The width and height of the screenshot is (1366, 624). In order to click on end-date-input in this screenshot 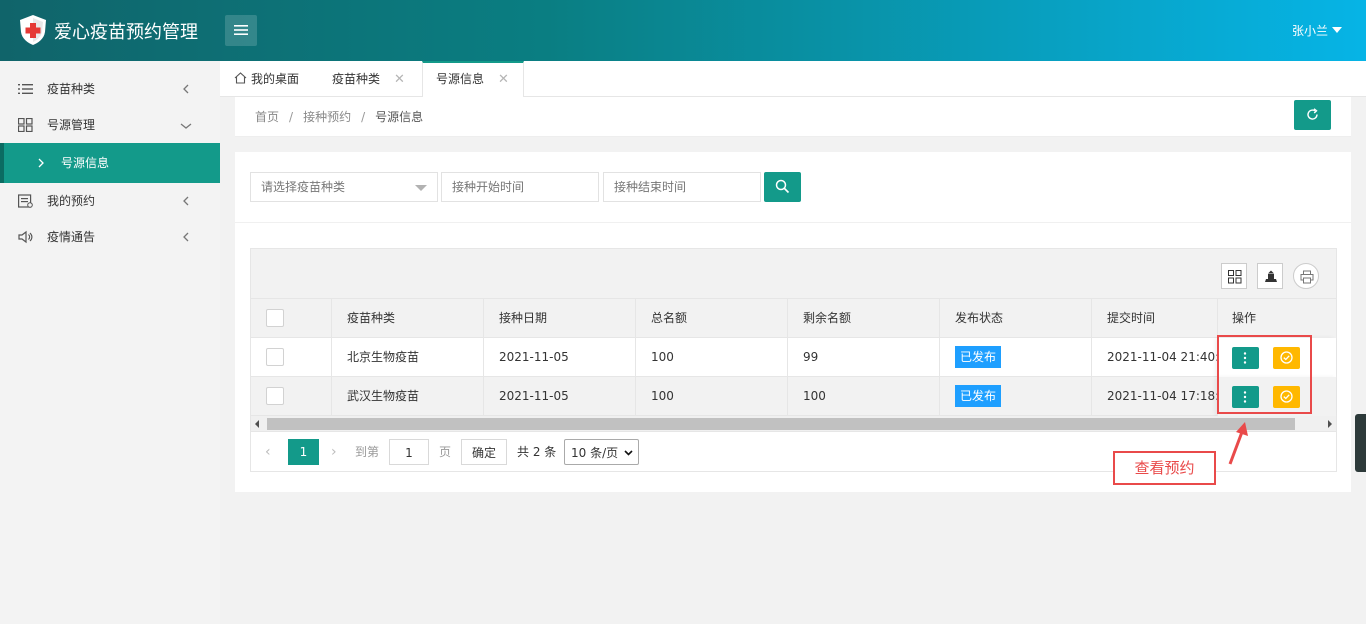, I will do `click(682, 187)`.